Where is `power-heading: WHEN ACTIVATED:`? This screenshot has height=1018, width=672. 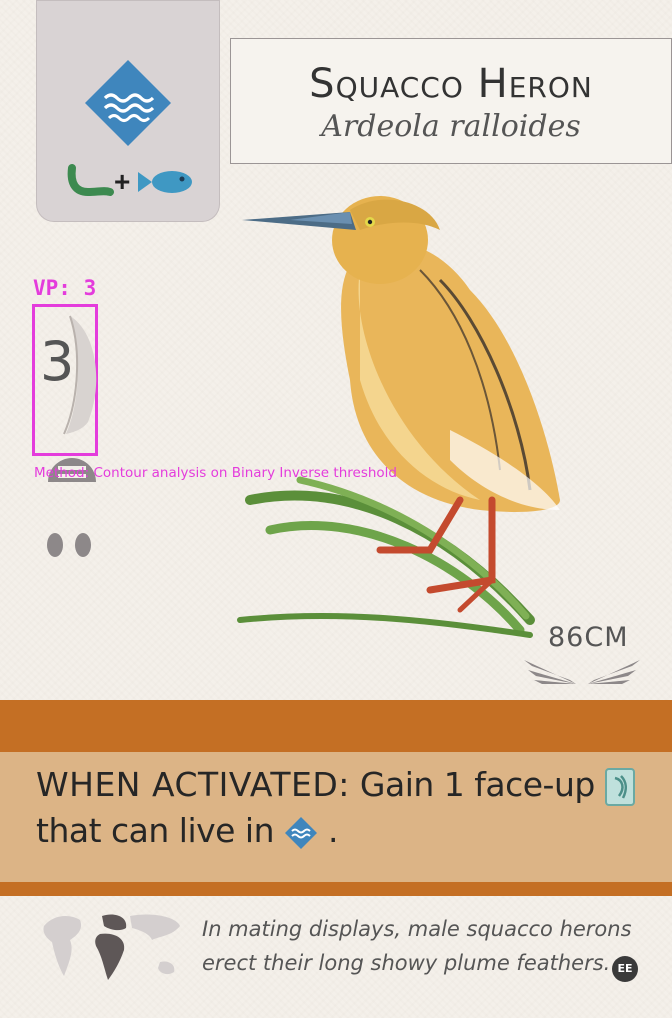
power-heading: WHEN ACTIVATED: is located at coordinates (193, 784).